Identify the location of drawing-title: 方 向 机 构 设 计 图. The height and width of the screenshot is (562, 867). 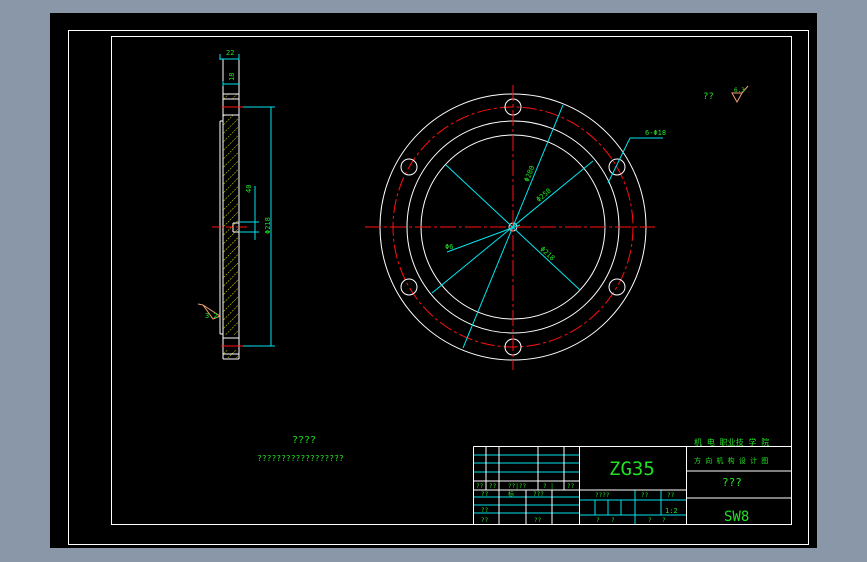
(731, 460).